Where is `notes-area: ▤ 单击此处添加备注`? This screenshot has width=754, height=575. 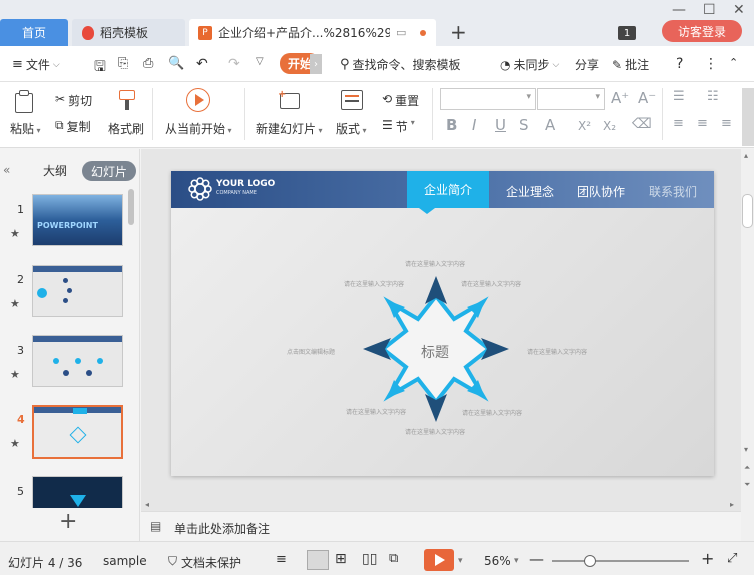 notes-area: ▤ 单击此处添加备注 is located at coordinates (441, 526).